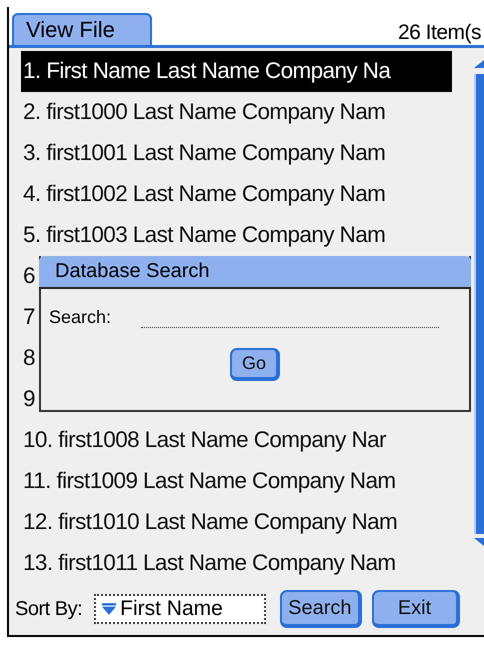 The image size is (484, 645). I want to click on dialog-title: Database Search, so click(255, 272).